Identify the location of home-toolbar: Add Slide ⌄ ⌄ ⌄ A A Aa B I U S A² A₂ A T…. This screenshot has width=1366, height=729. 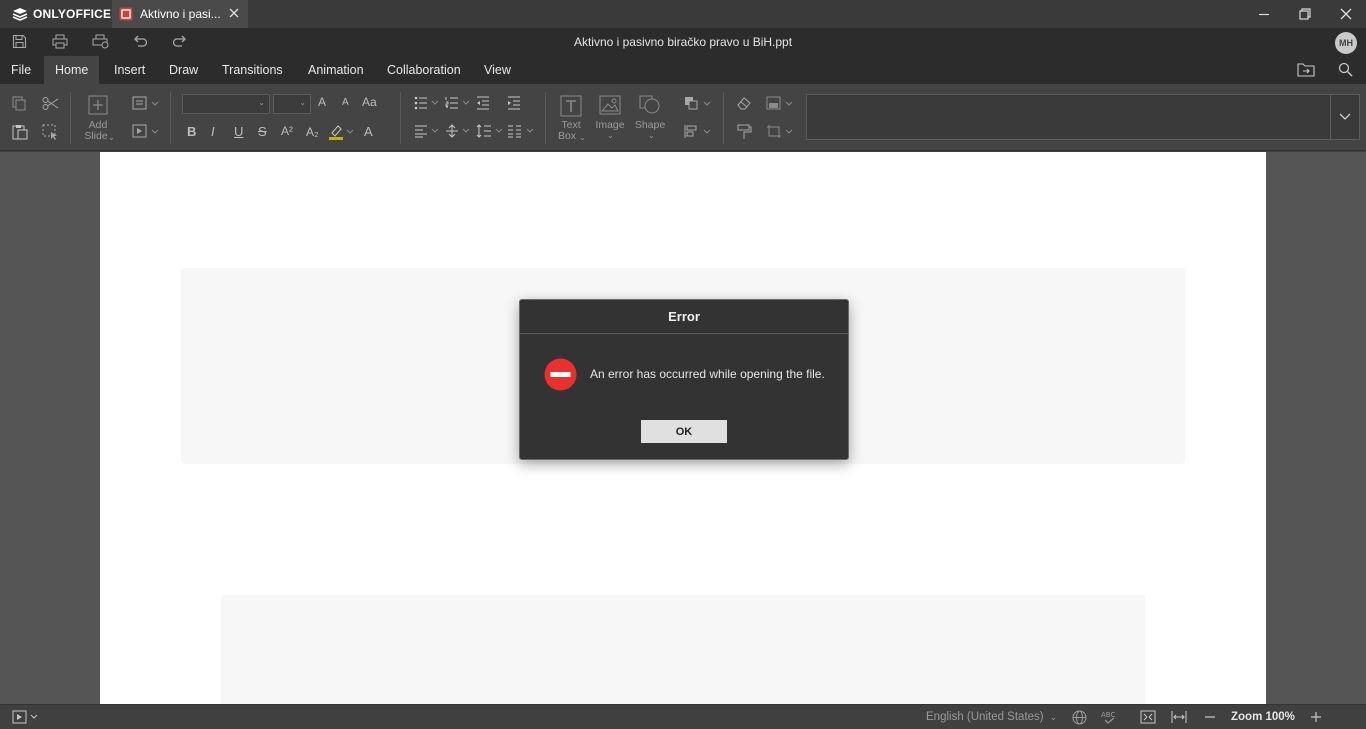
(683, 117).